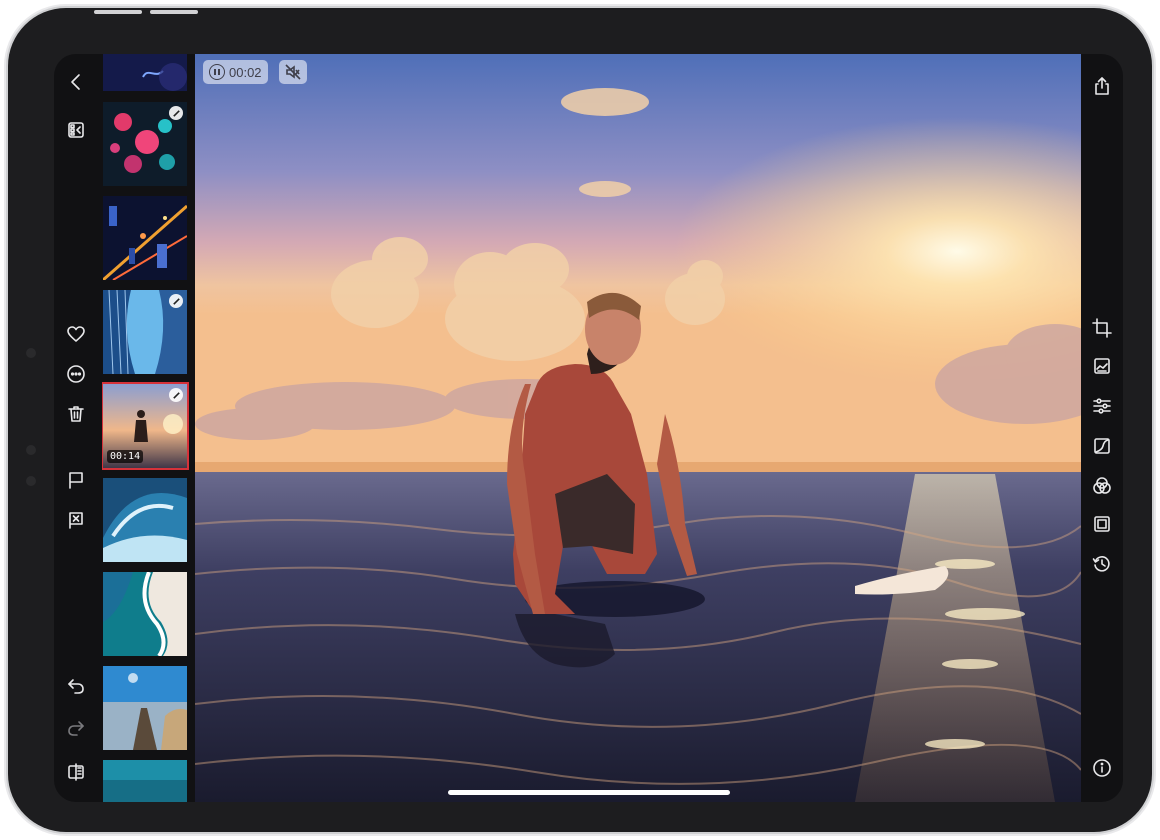 The height and width of the screenshot is (840, 1160). I want to click on redo-button, so click(76, 728).